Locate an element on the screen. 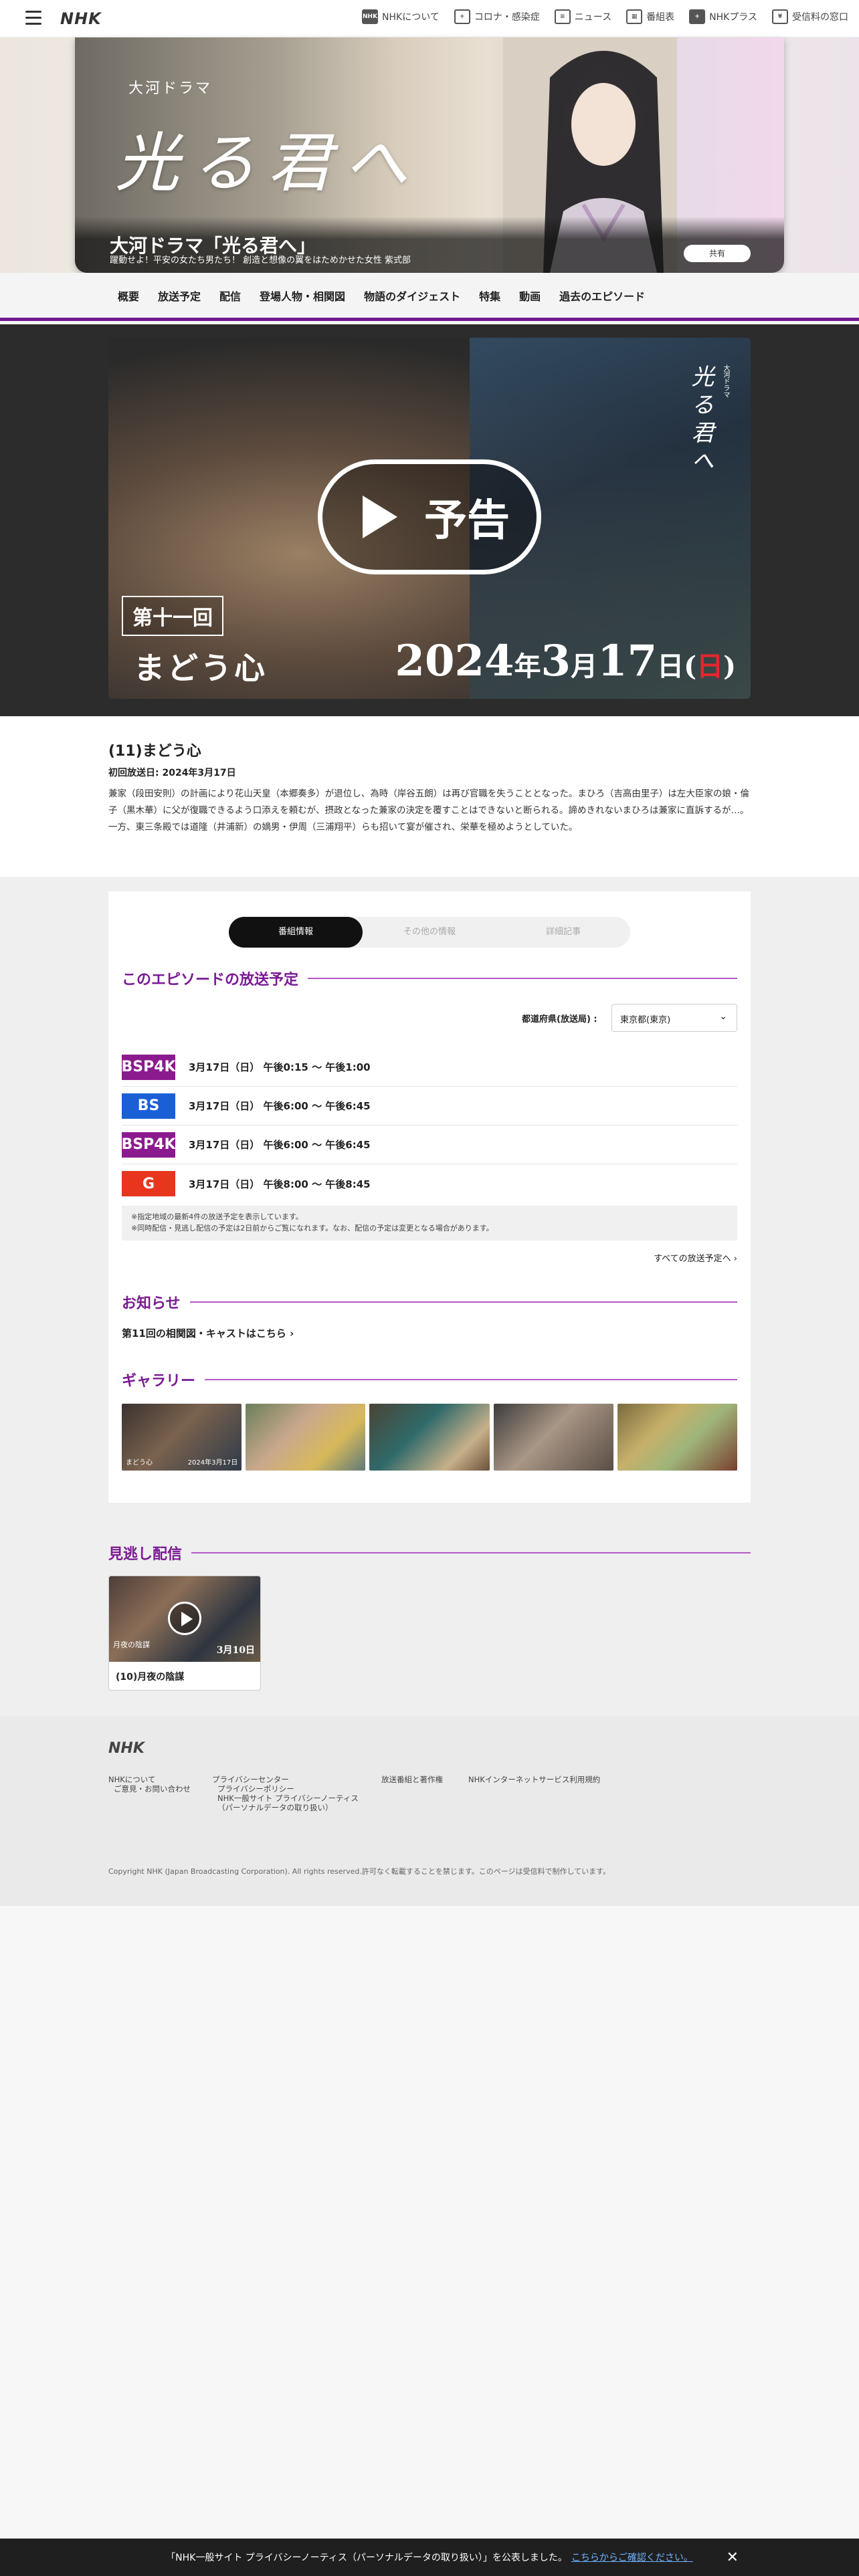 The height and width of the screenshot is (2576, 859). fee-icon: ¥ is located at coordinates (780, 16).